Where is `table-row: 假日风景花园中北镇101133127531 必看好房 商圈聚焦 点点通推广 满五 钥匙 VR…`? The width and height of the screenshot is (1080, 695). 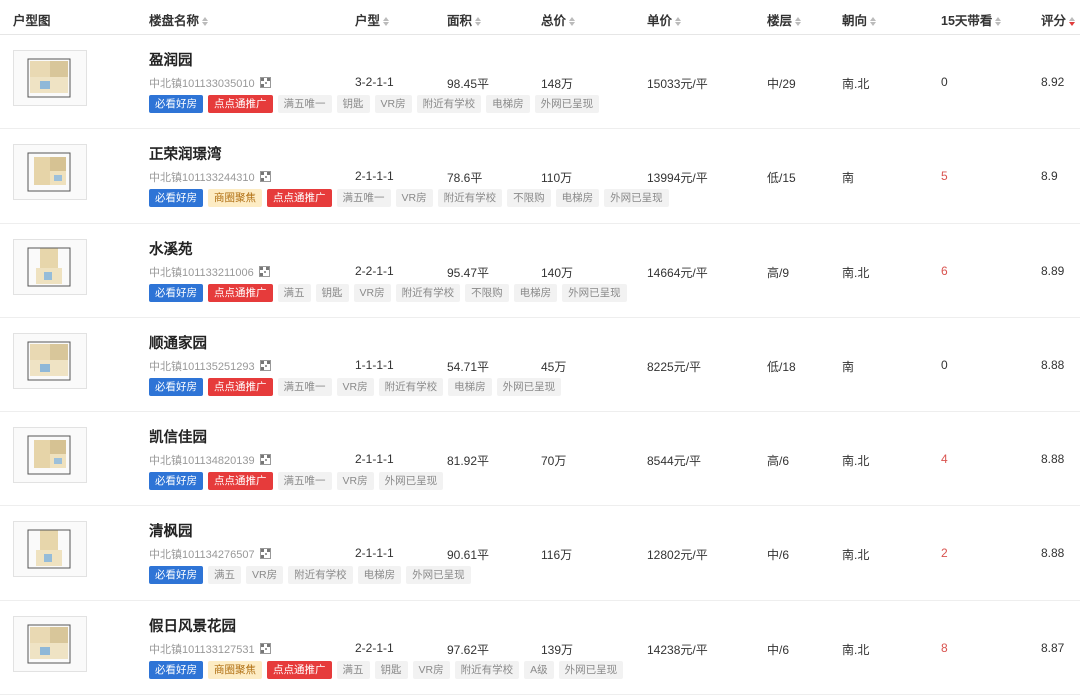 table-row: 假日风景花园中北镇101133127531 必看好房 商圈聚焦 点点通推广 满五 钥匙 VR… is located at coordinates (540, 648).